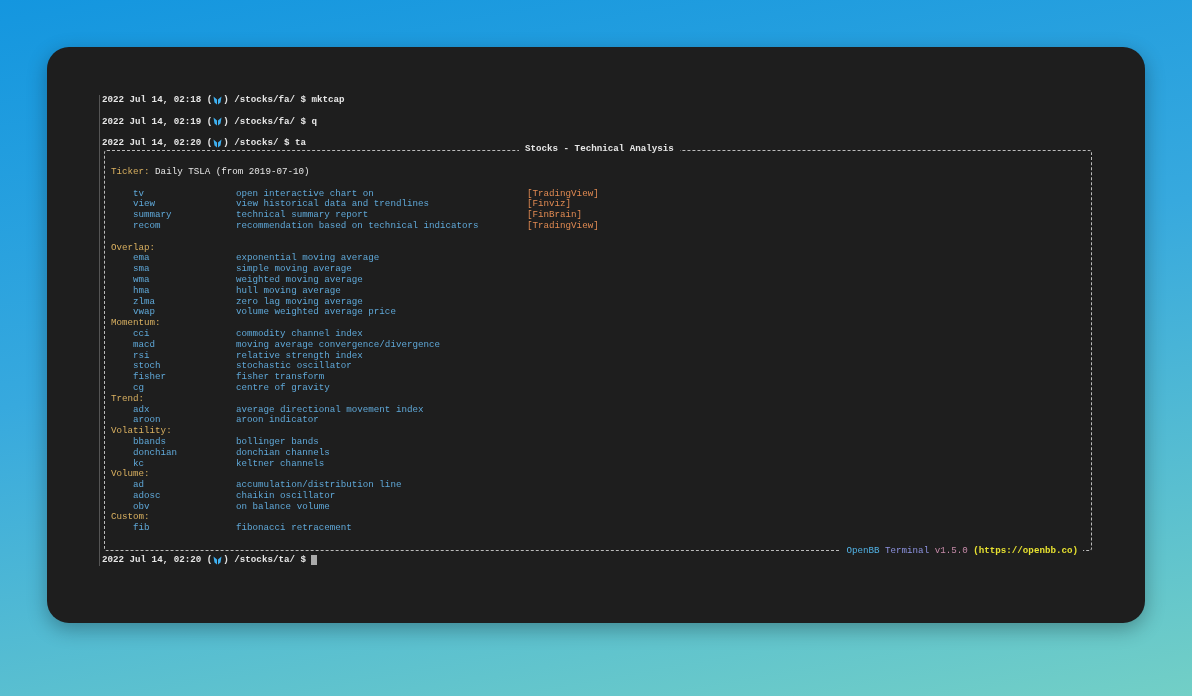 The width and height of the screenshot is (1192, 696). What do you see at coordinates (319, 485) in the screenshot?
I see `command-description: accumulation/distribution line` at bounding box center [319, 485].